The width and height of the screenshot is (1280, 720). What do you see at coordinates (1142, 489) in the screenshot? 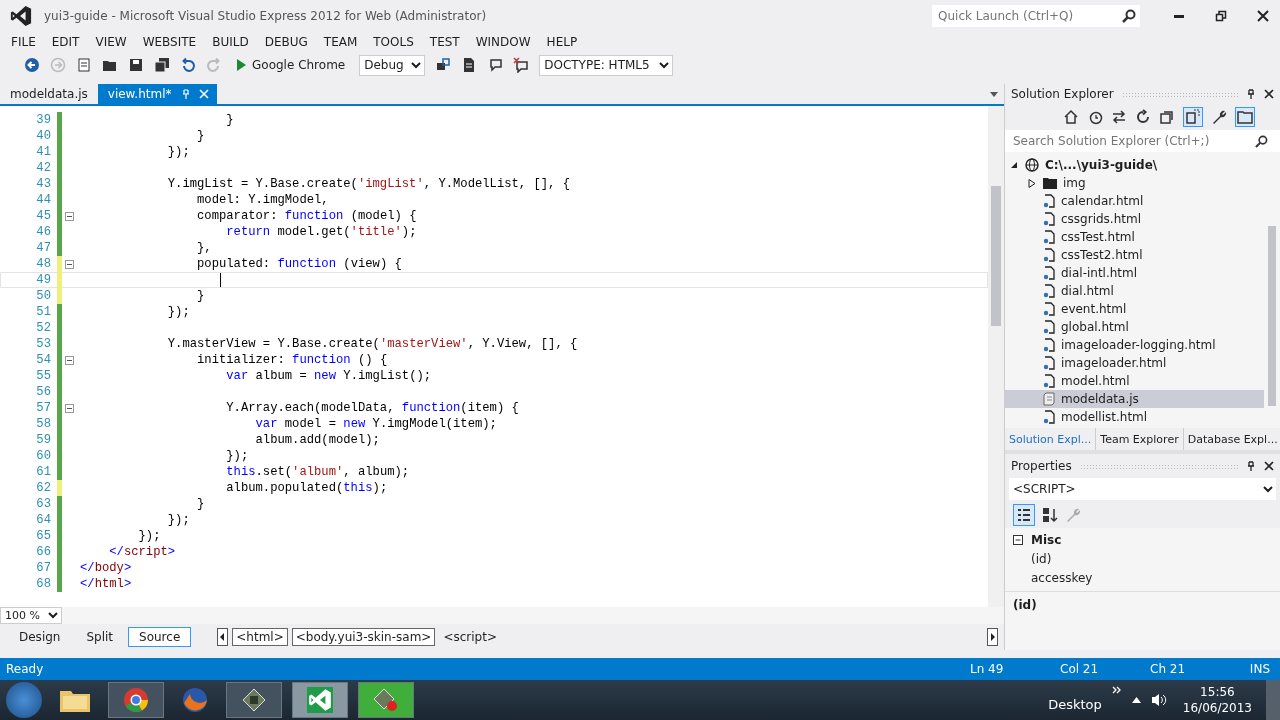
I see `object-dropdown: <SCRIPT>` at bounding box center [1142, 489].